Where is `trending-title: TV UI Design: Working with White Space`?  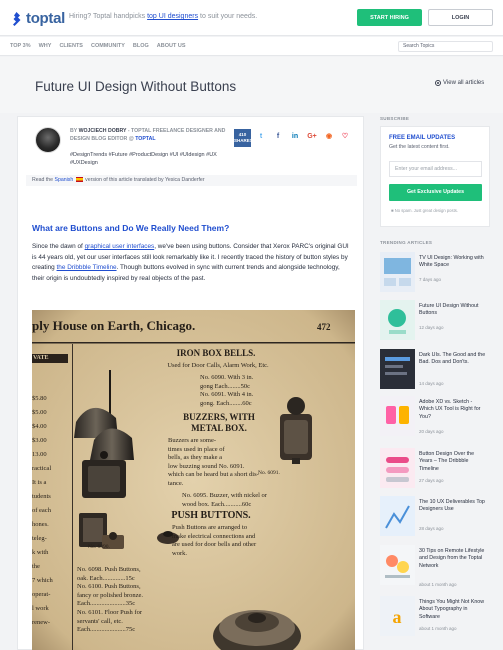 trending-title: TV UI Design: Working with White Space is located at coordinates (453, 262).